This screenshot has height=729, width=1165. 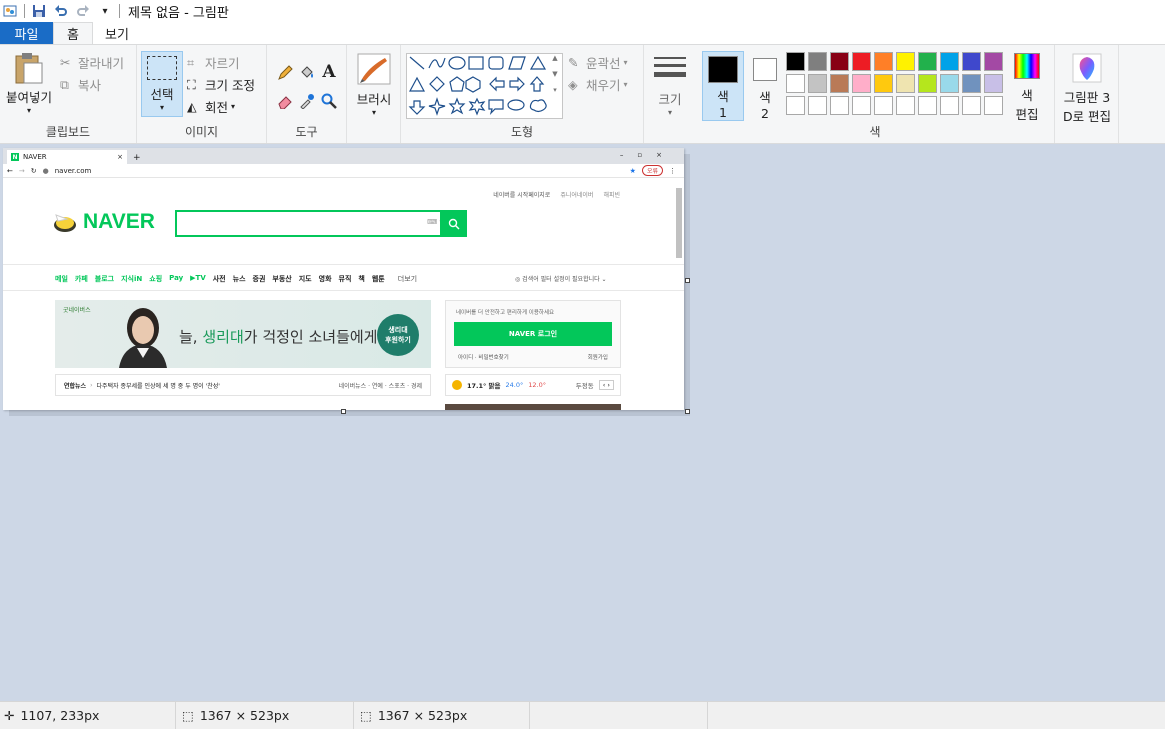 I want to click on redo-icon, so click(x=83, y=11).